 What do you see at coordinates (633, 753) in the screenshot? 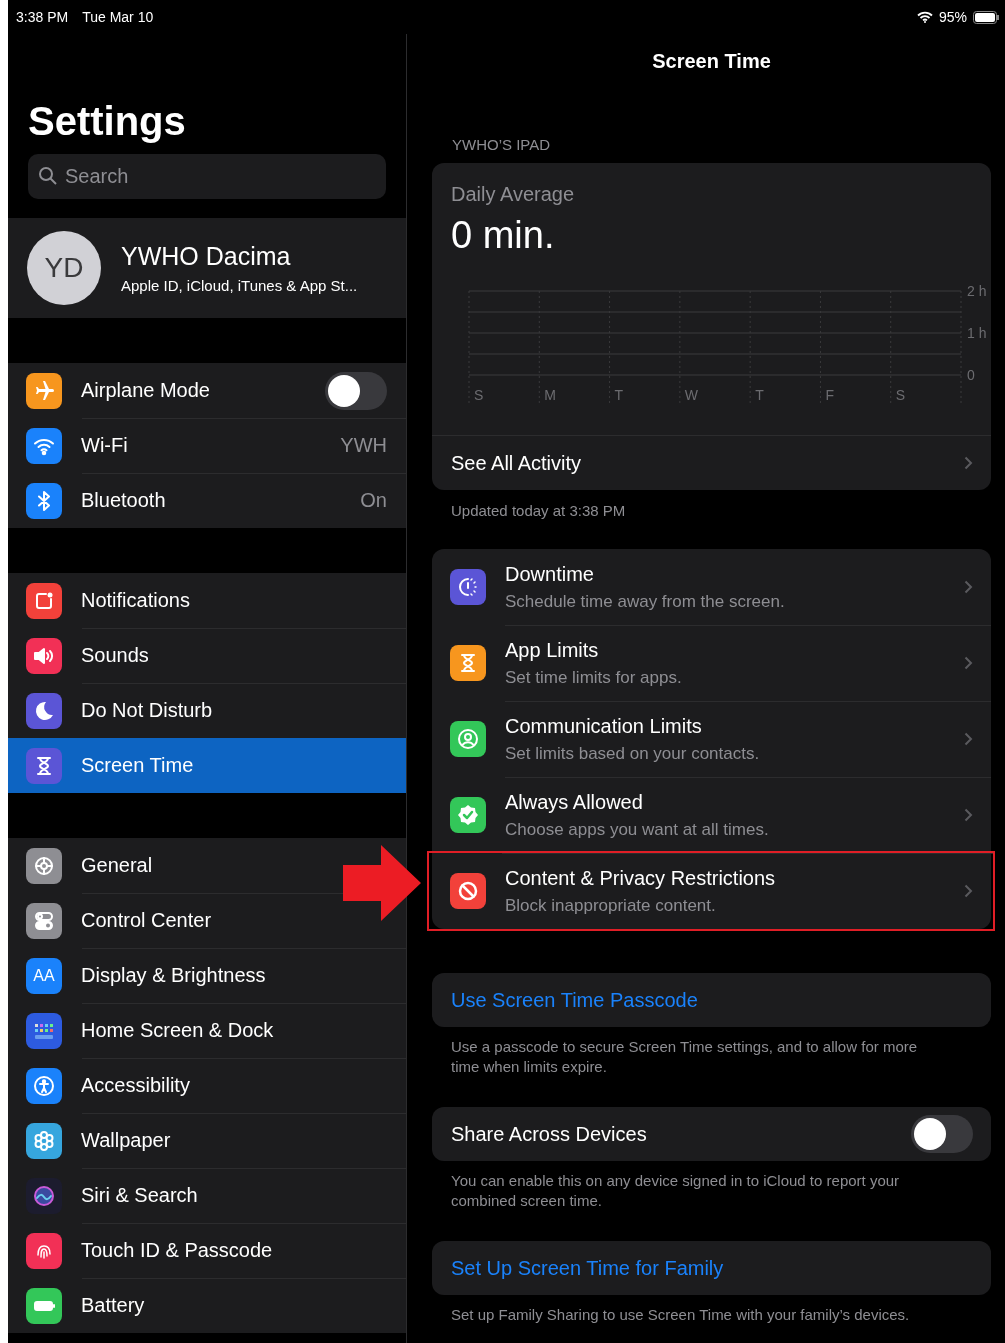
I see `option-subtitle: Set limits based on your contacts.` at bounding box center [633, 753].